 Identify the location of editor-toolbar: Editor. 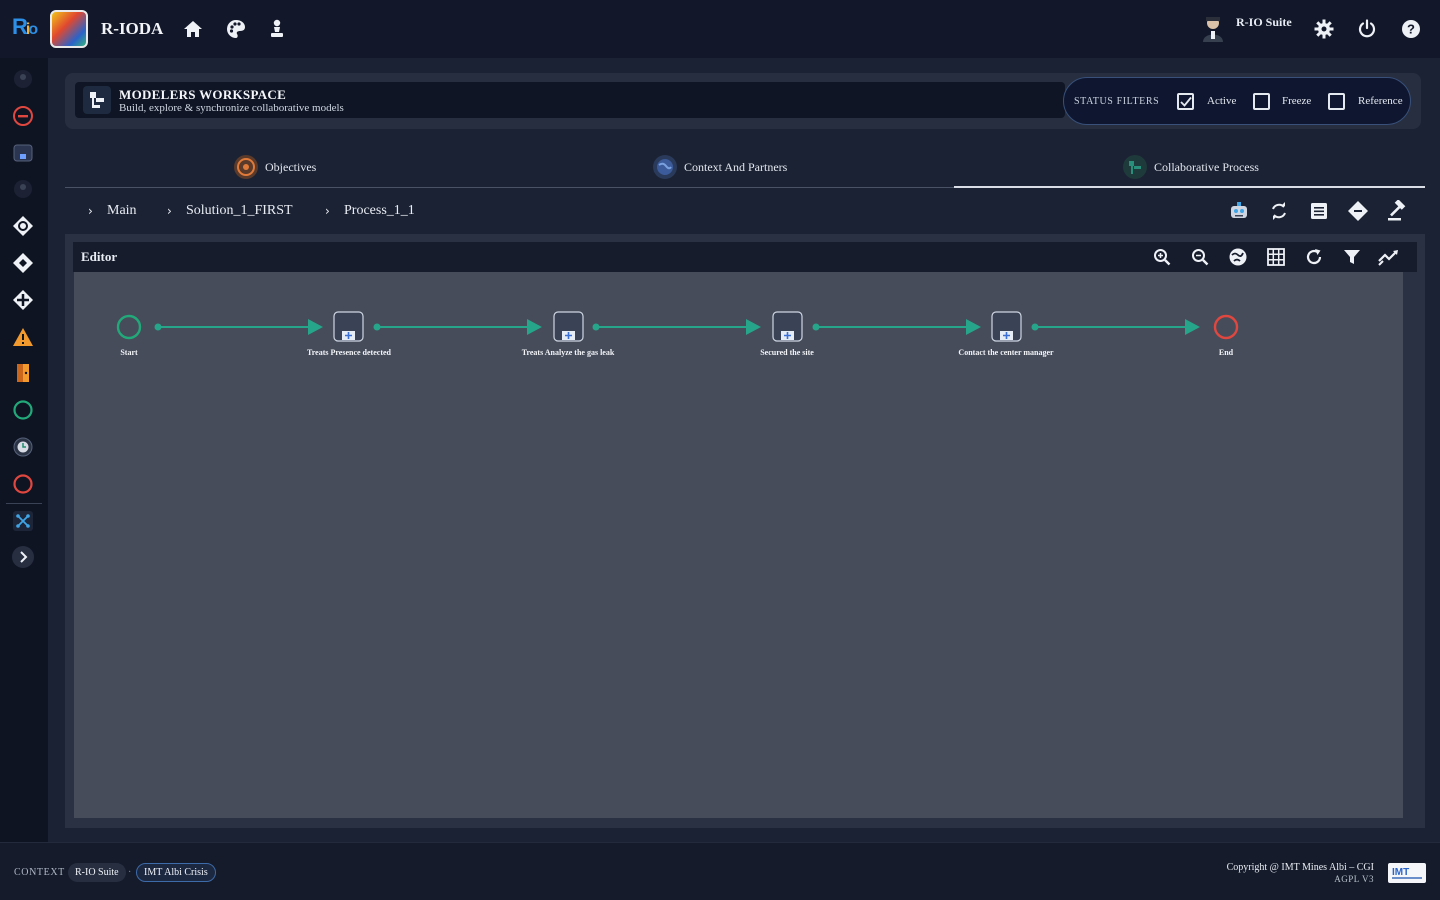
(745, 257).